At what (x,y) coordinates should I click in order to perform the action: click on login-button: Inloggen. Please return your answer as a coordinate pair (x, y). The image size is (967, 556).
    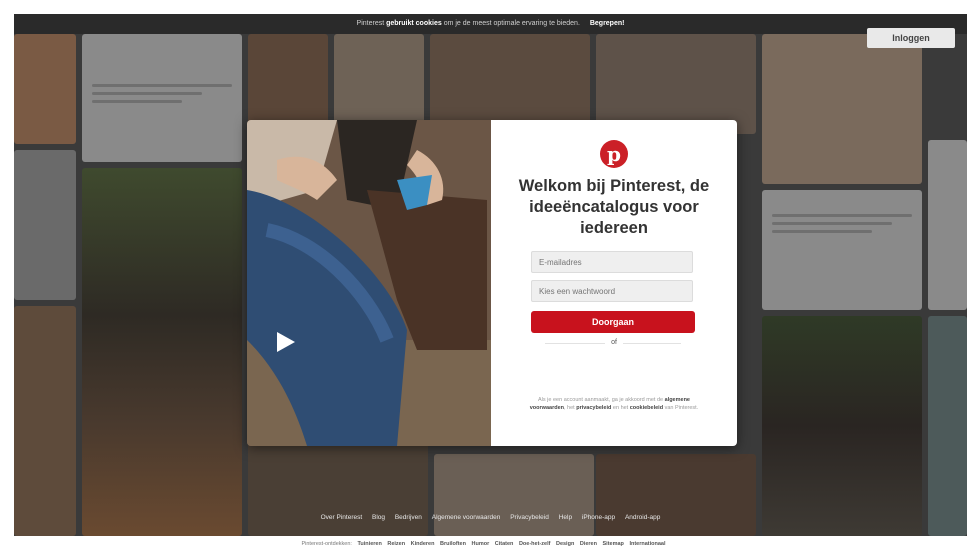
    Looking at the image, I should click on (911, 38).